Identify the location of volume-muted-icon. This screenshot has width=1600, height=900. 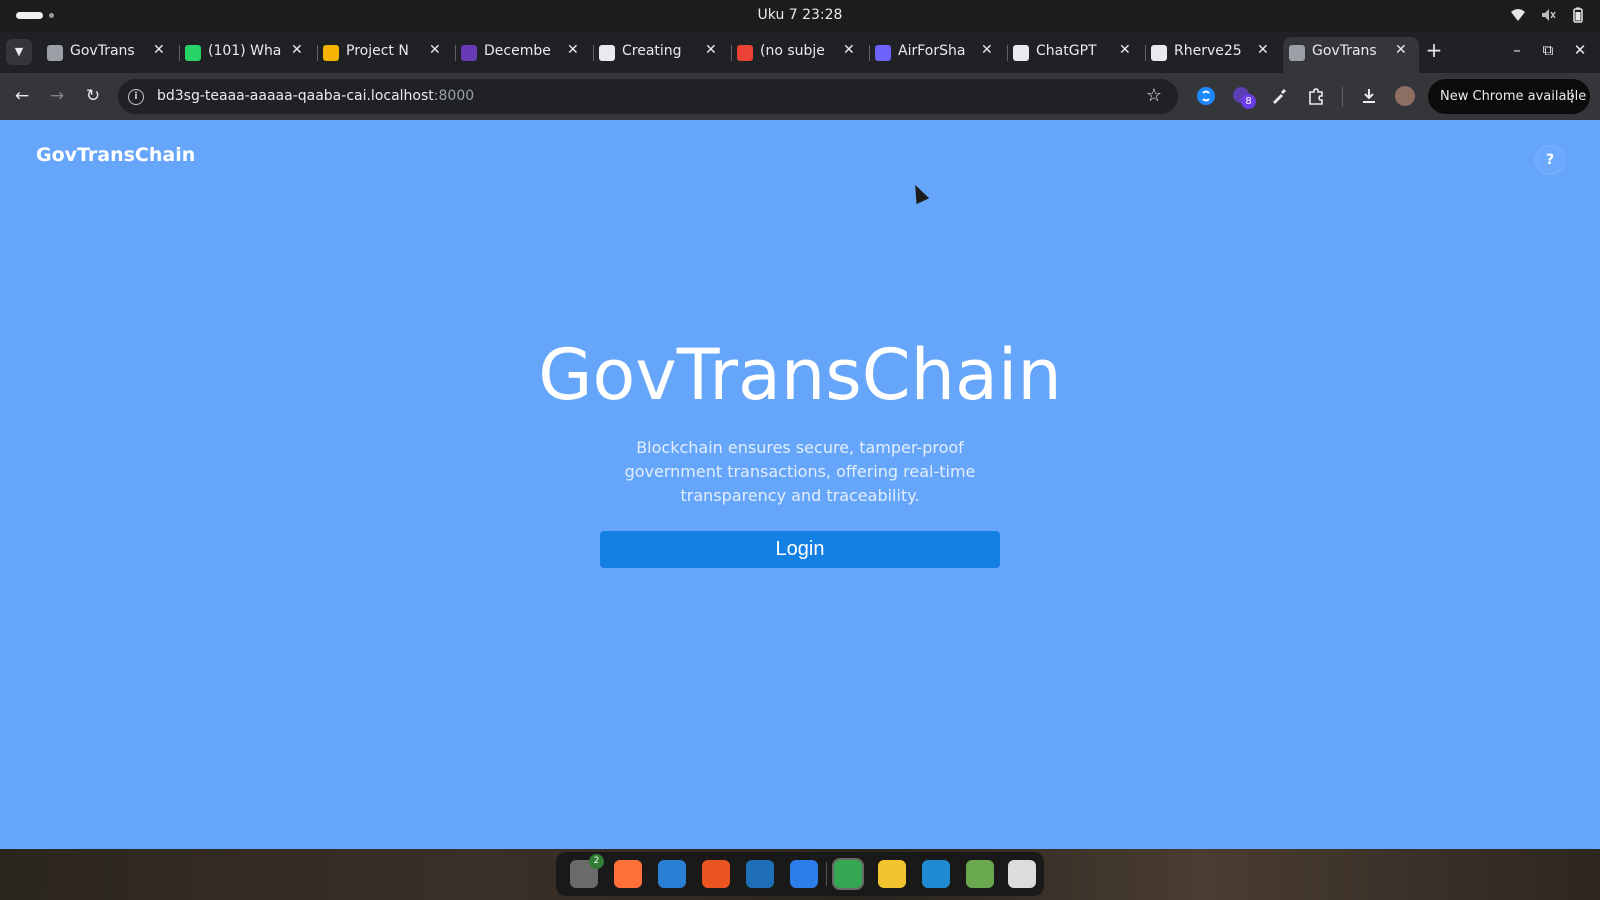
(1549, 15).